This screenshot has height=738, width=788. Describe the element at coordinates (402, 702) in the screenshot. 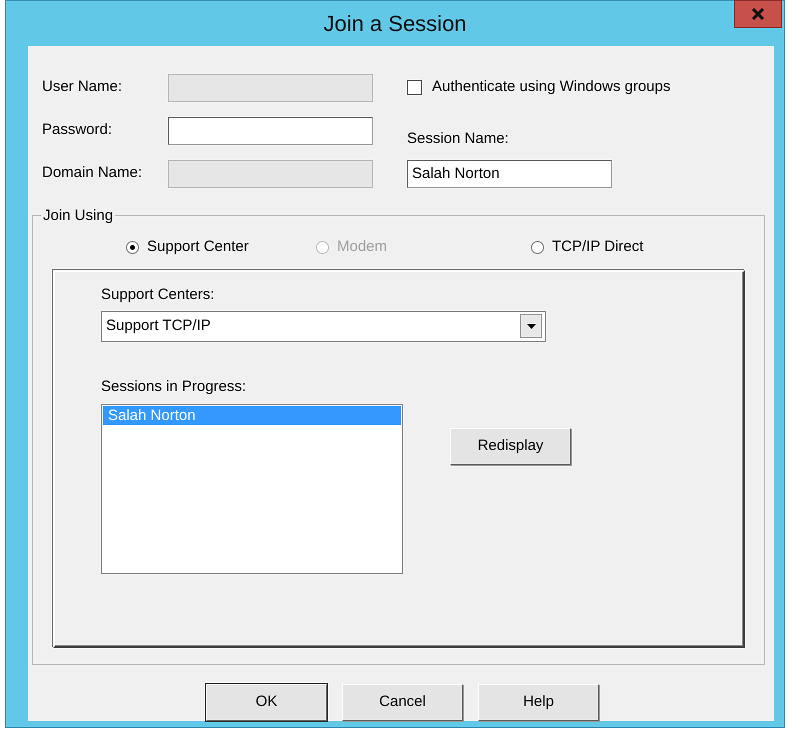

I see `dialog-button: Cancel` at that location.